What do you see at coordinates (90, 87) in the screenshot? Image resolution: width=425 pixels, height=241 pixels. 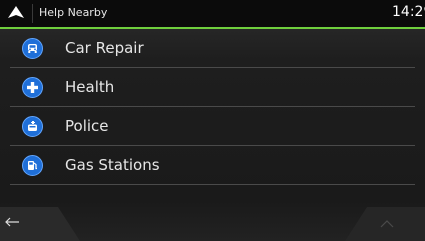 I see `list-item-label: Health` at bounding box center [90, 87].